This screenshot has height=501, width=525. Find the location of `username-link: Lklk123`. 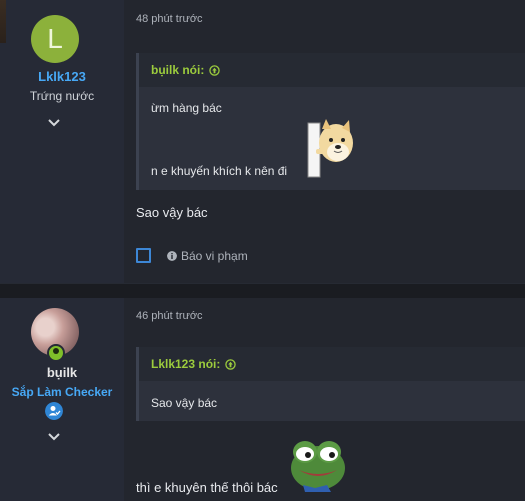

username-link: Lklk123 is located at coordinates (62, 76).